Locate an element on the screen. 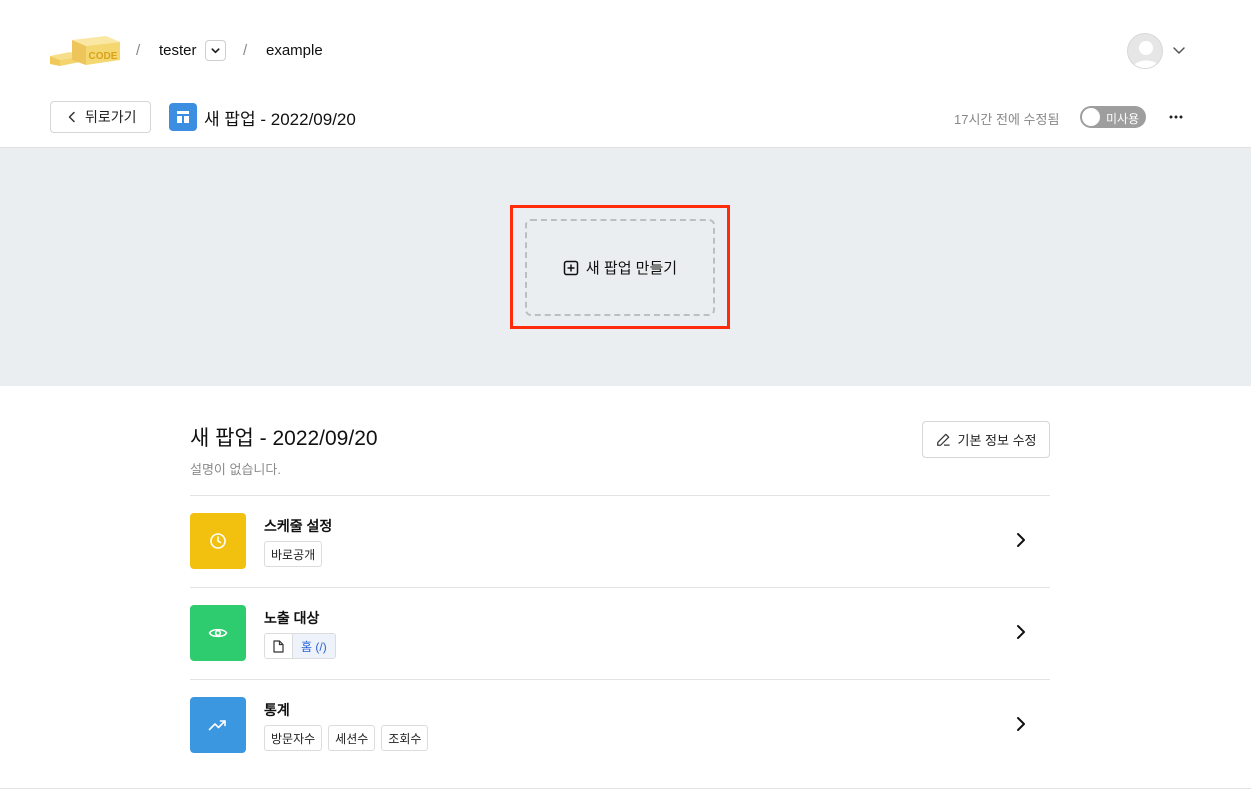  top-nav: CODE / tester / example is located at coordinates (625, 45).